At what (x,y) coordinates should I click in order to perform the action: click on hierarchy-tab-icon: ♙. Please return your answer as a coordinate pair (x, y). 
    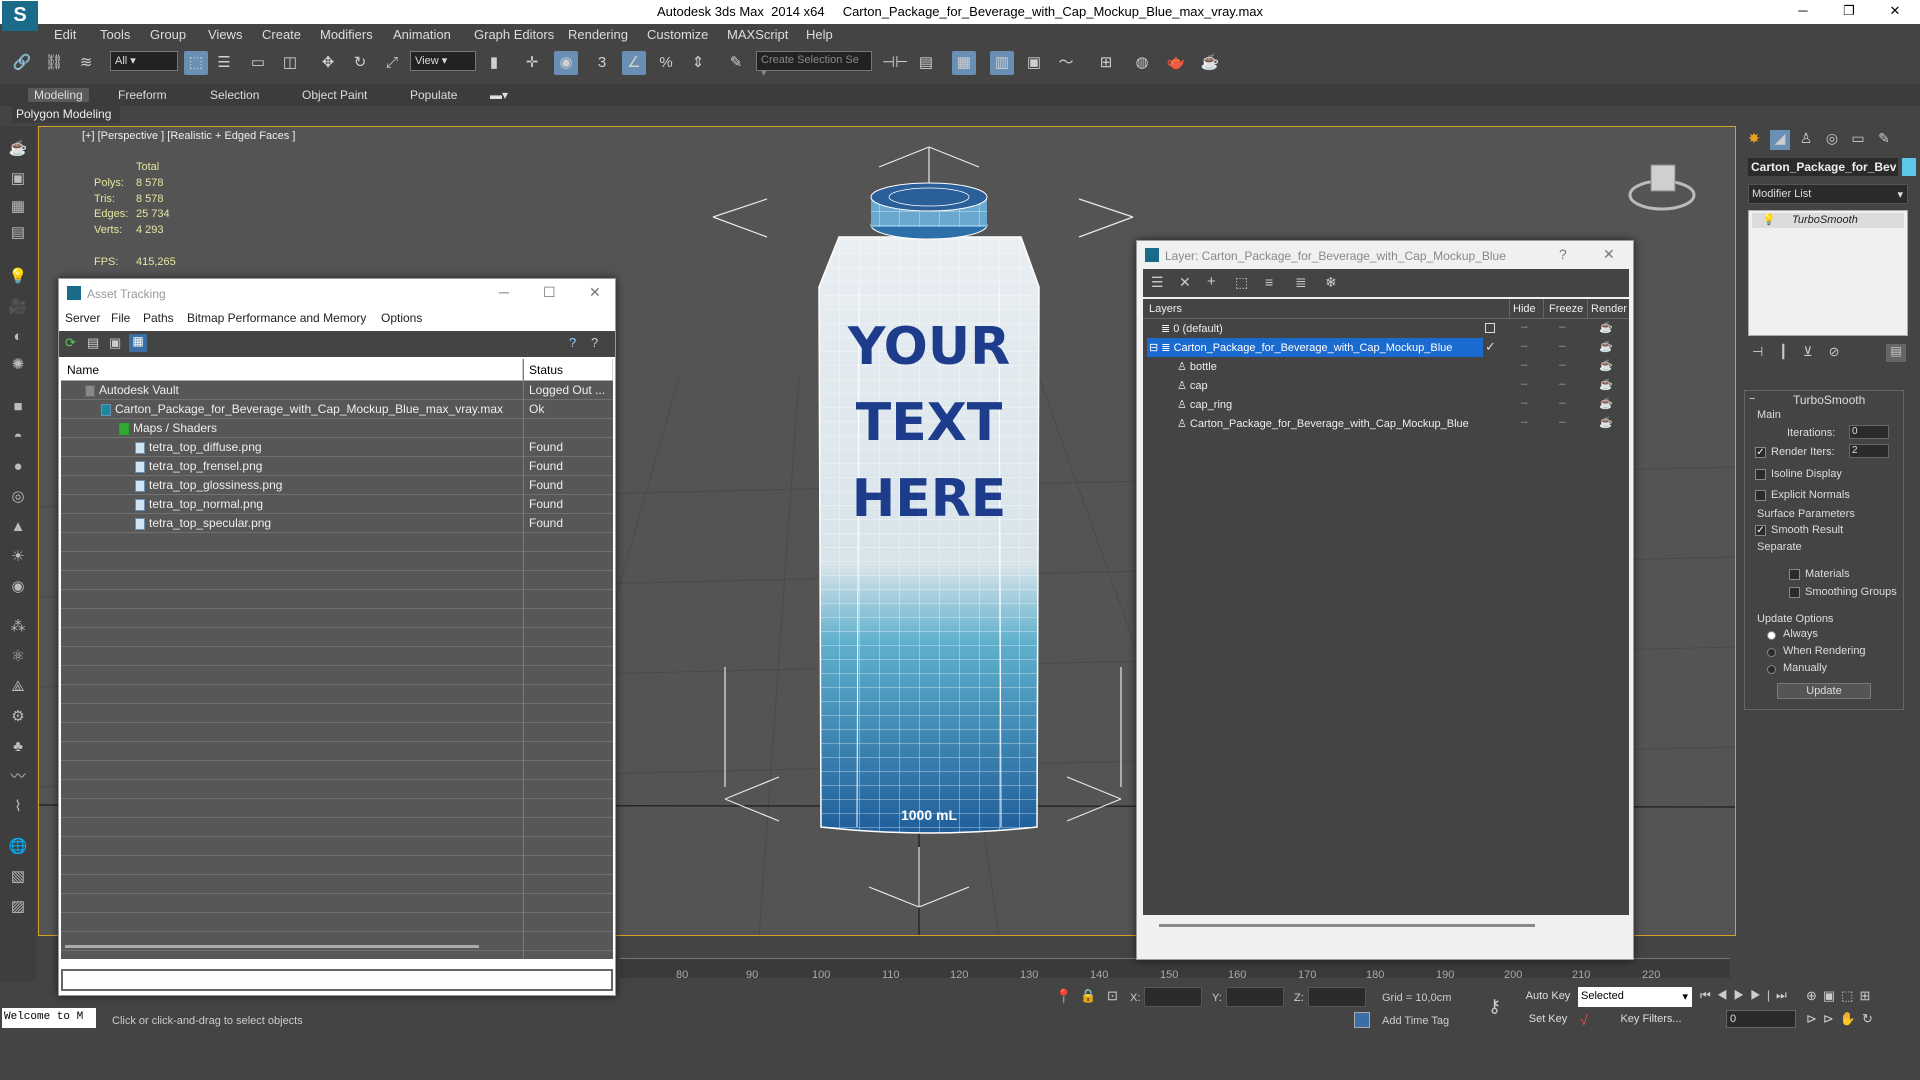
    Looking at the image, I should click on (1806, 140).